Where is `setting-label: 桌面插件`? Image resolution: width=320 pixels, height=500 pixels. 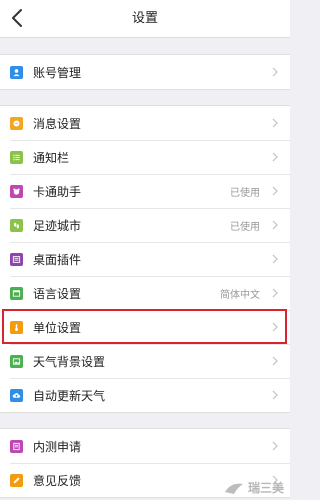 setting-label: 桌面插件 is located at coordinates (57, 259).